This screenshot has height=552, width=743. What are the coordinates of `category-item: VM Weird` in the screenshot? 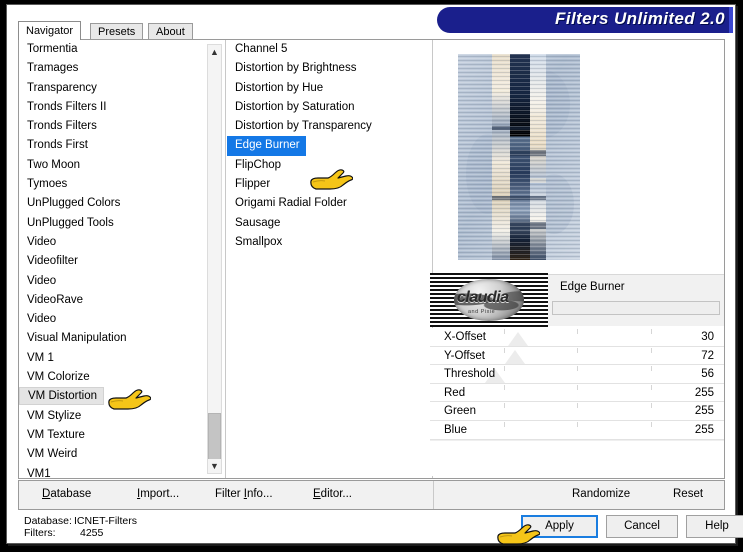 It's located at (122, 454).